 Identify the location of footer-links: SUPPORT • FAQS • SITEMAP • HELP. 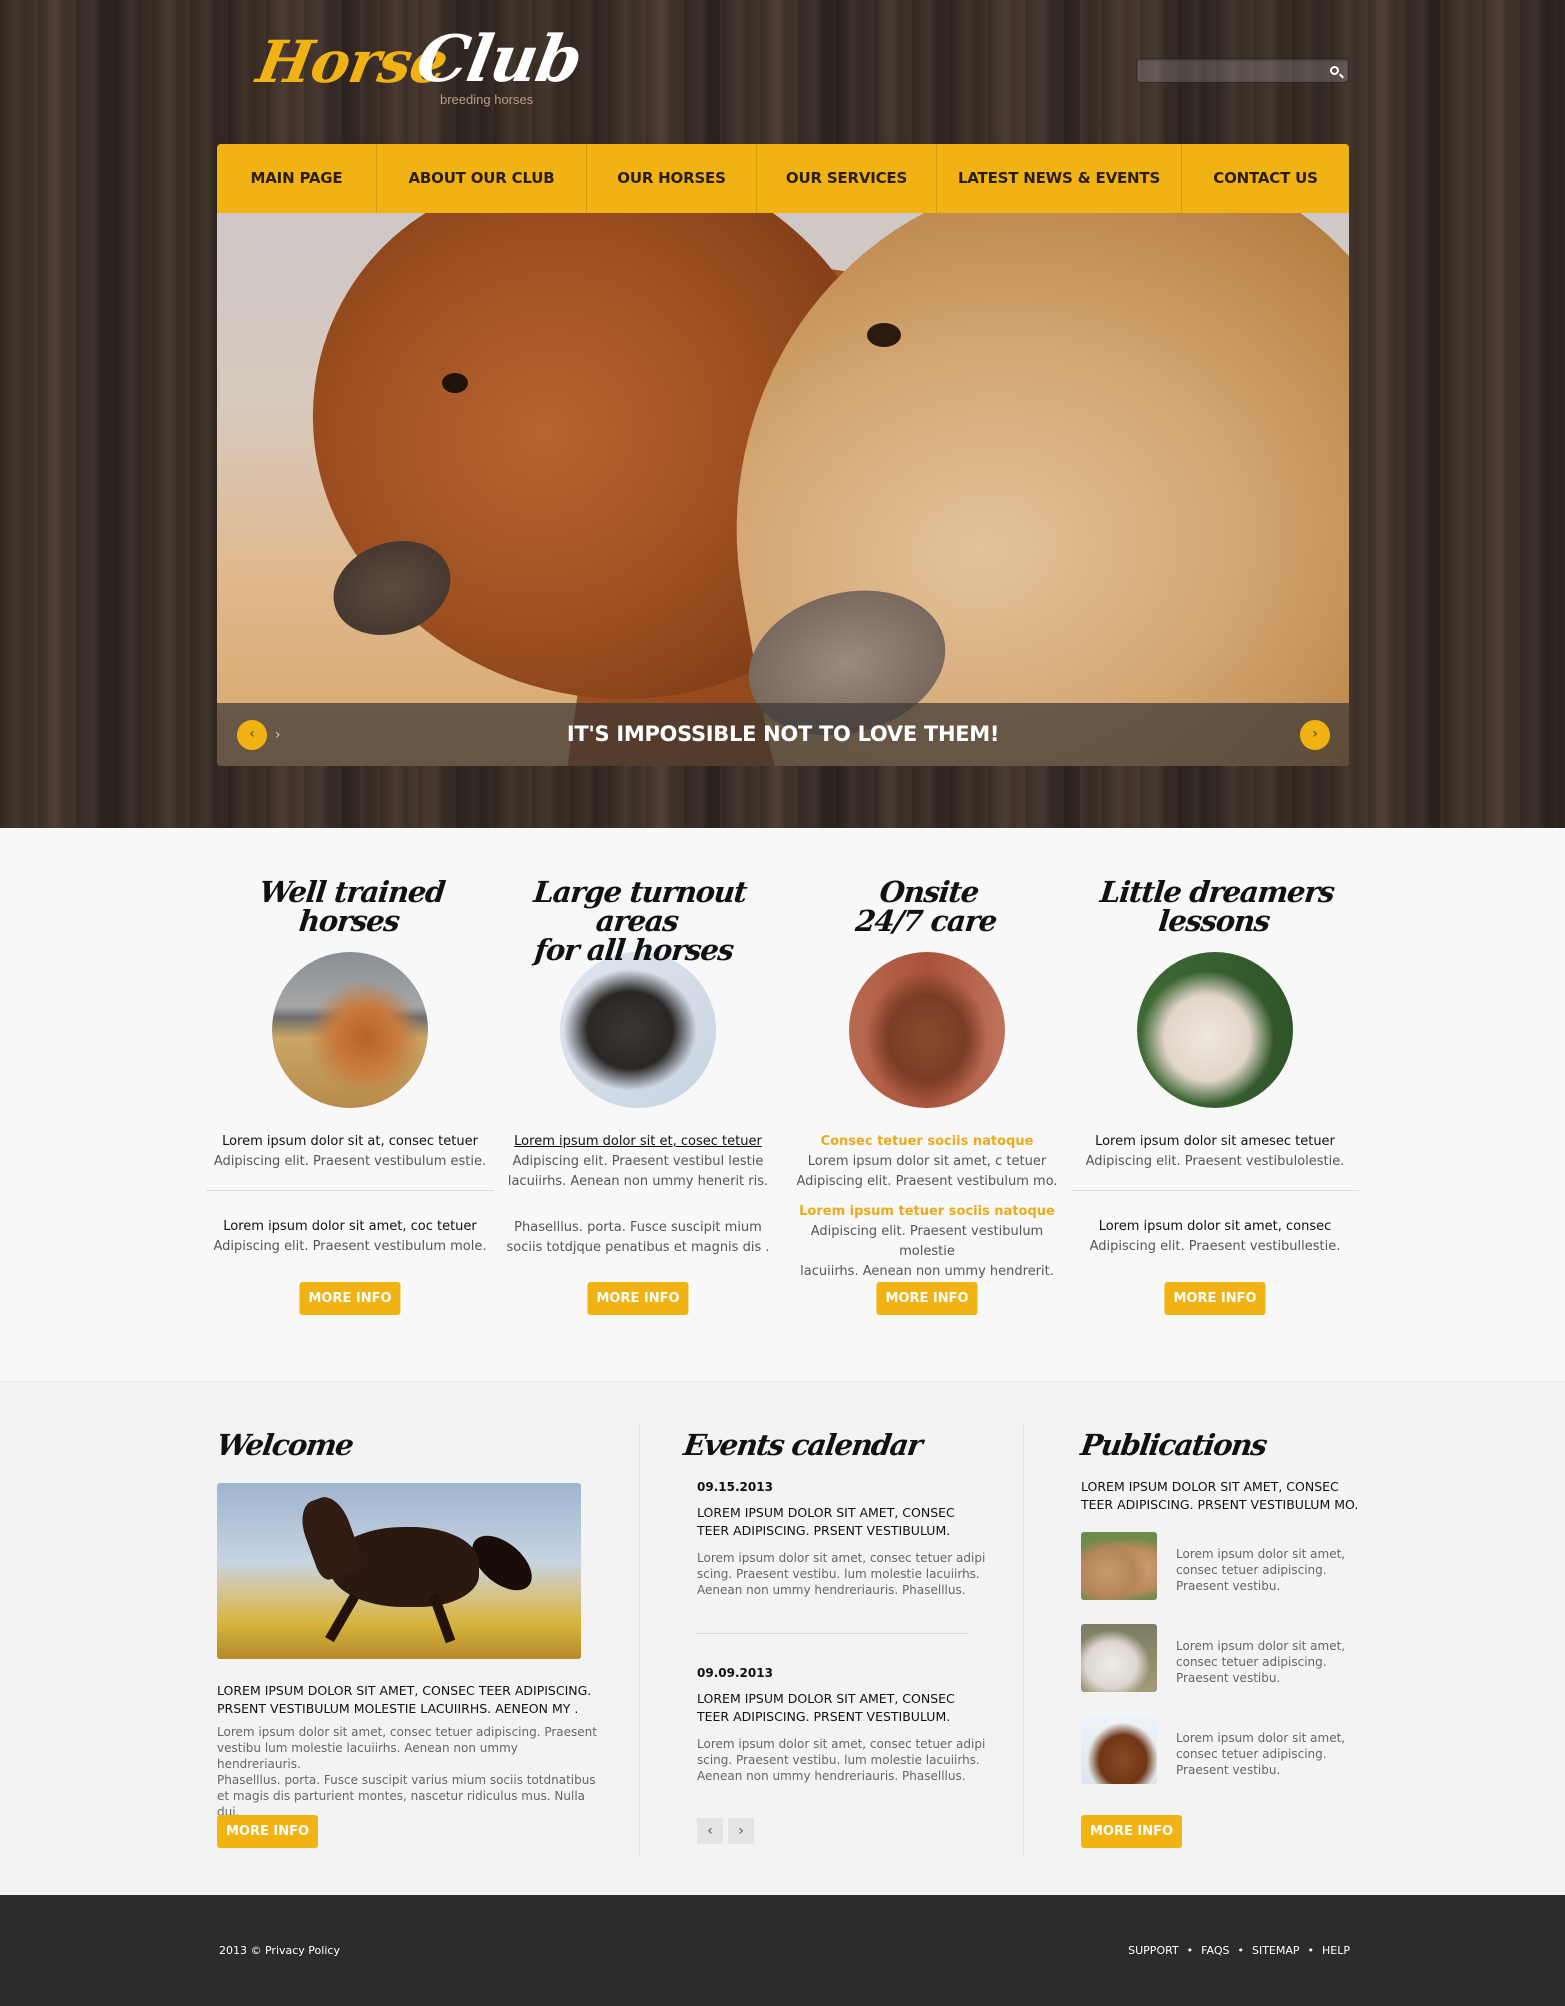
(1239, 1950).